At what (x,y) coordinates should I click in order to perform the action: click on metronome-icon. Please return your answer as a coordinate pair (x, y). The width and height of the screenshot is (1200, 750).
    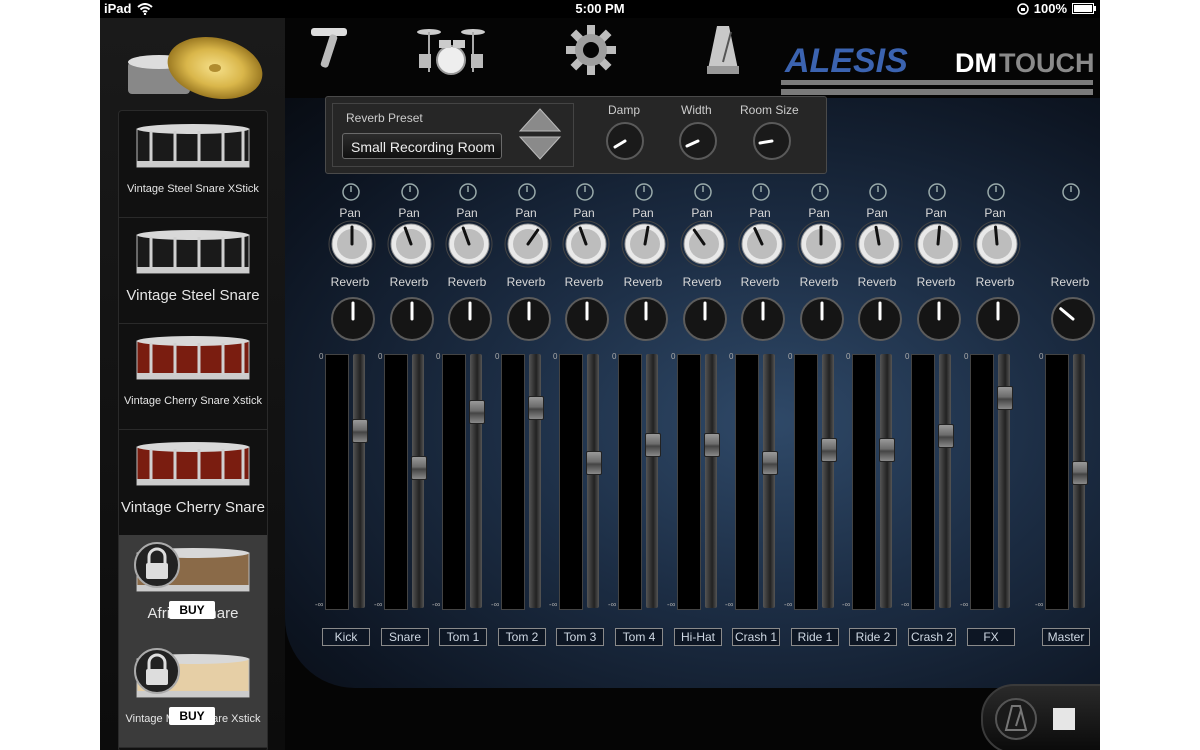
    Looking at the image, I should click on (723, 51).